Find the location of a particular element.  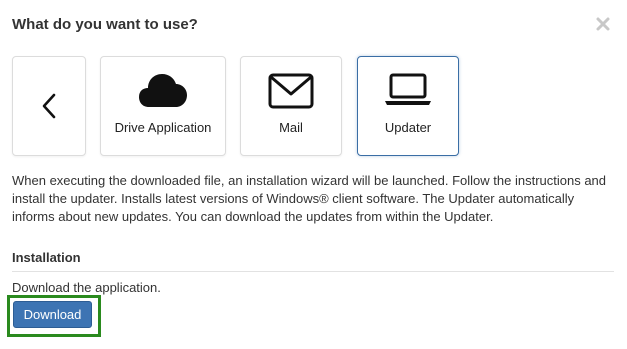

download-button: Download is located at coordinates (52, 314).